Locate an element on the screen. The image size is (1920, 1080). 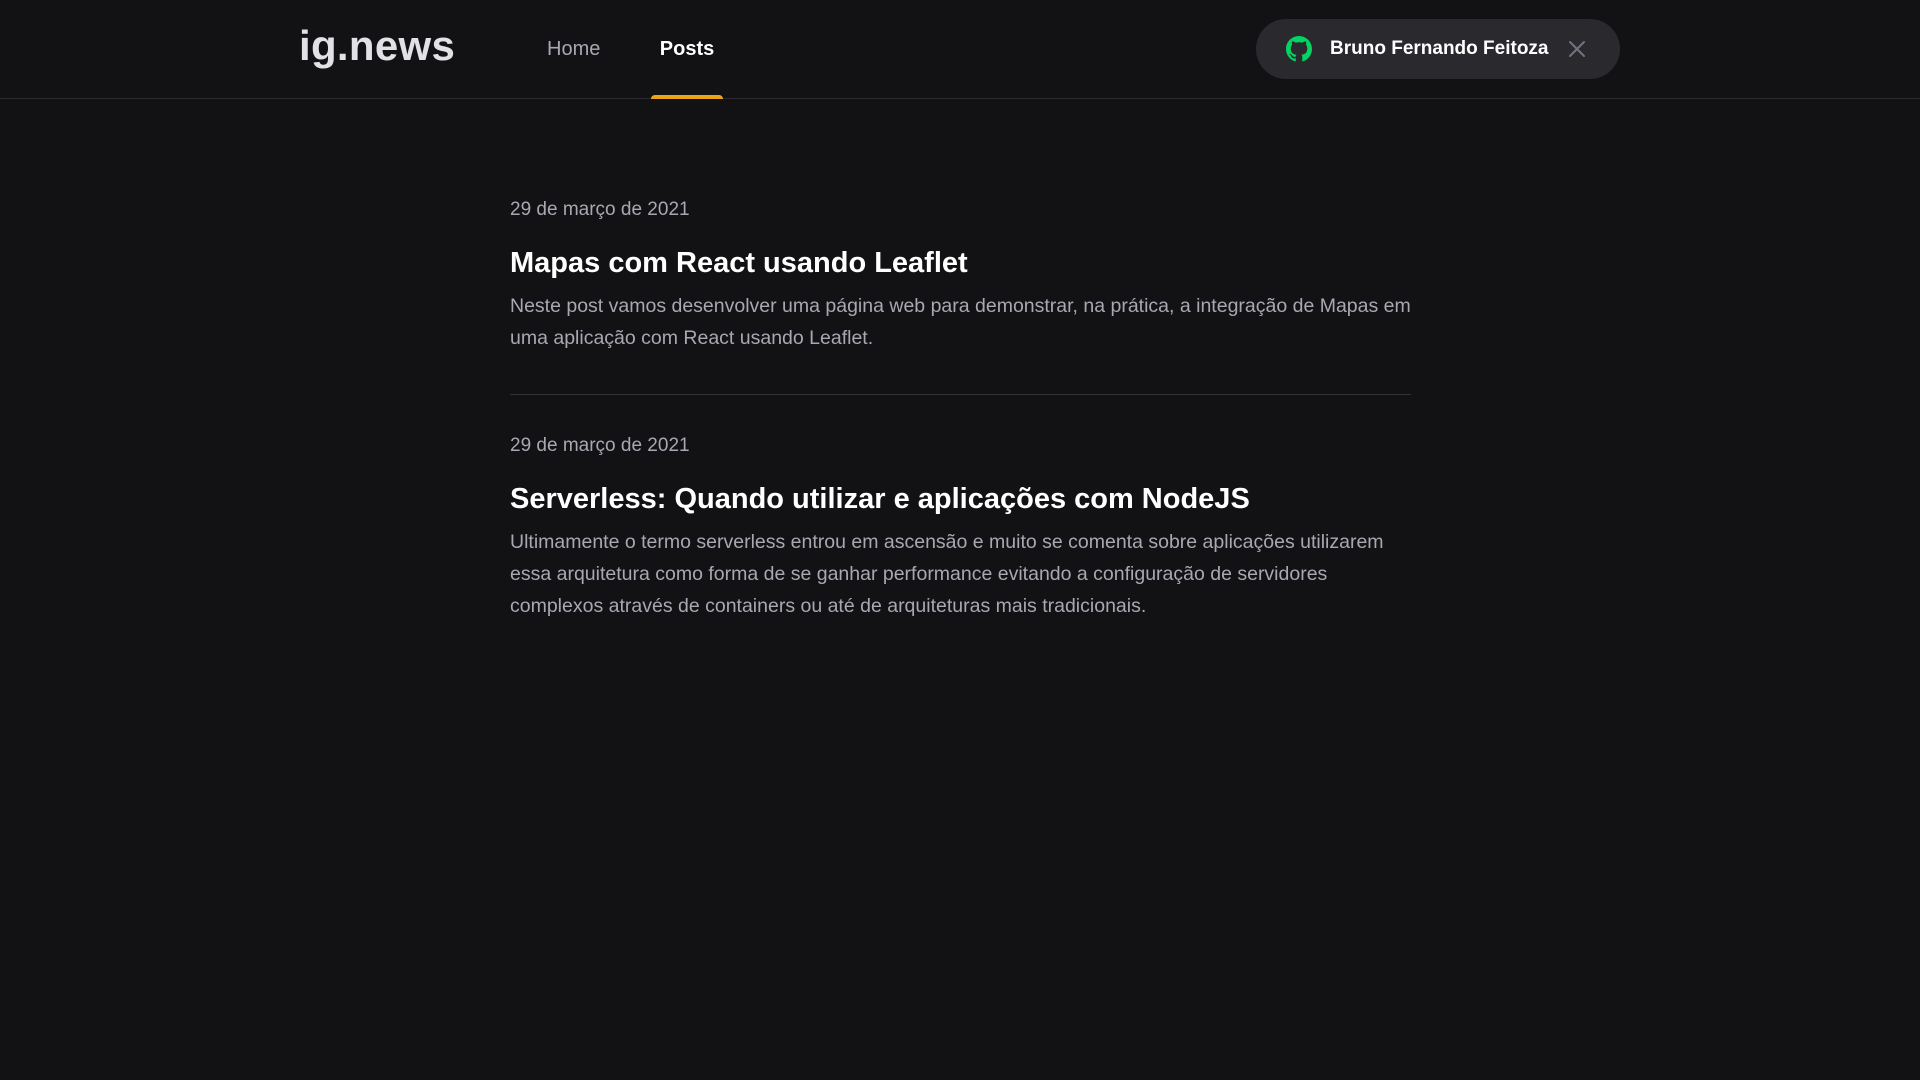
nav-link-posts: Posts is located at coordinates (687, 49).